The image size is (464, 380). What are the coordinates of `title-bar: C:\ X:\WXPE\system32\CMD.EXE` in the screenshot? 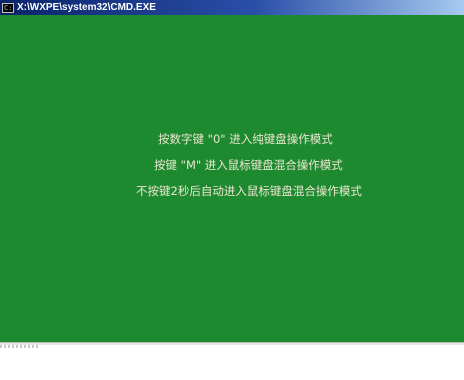 It's located at (232, 7).